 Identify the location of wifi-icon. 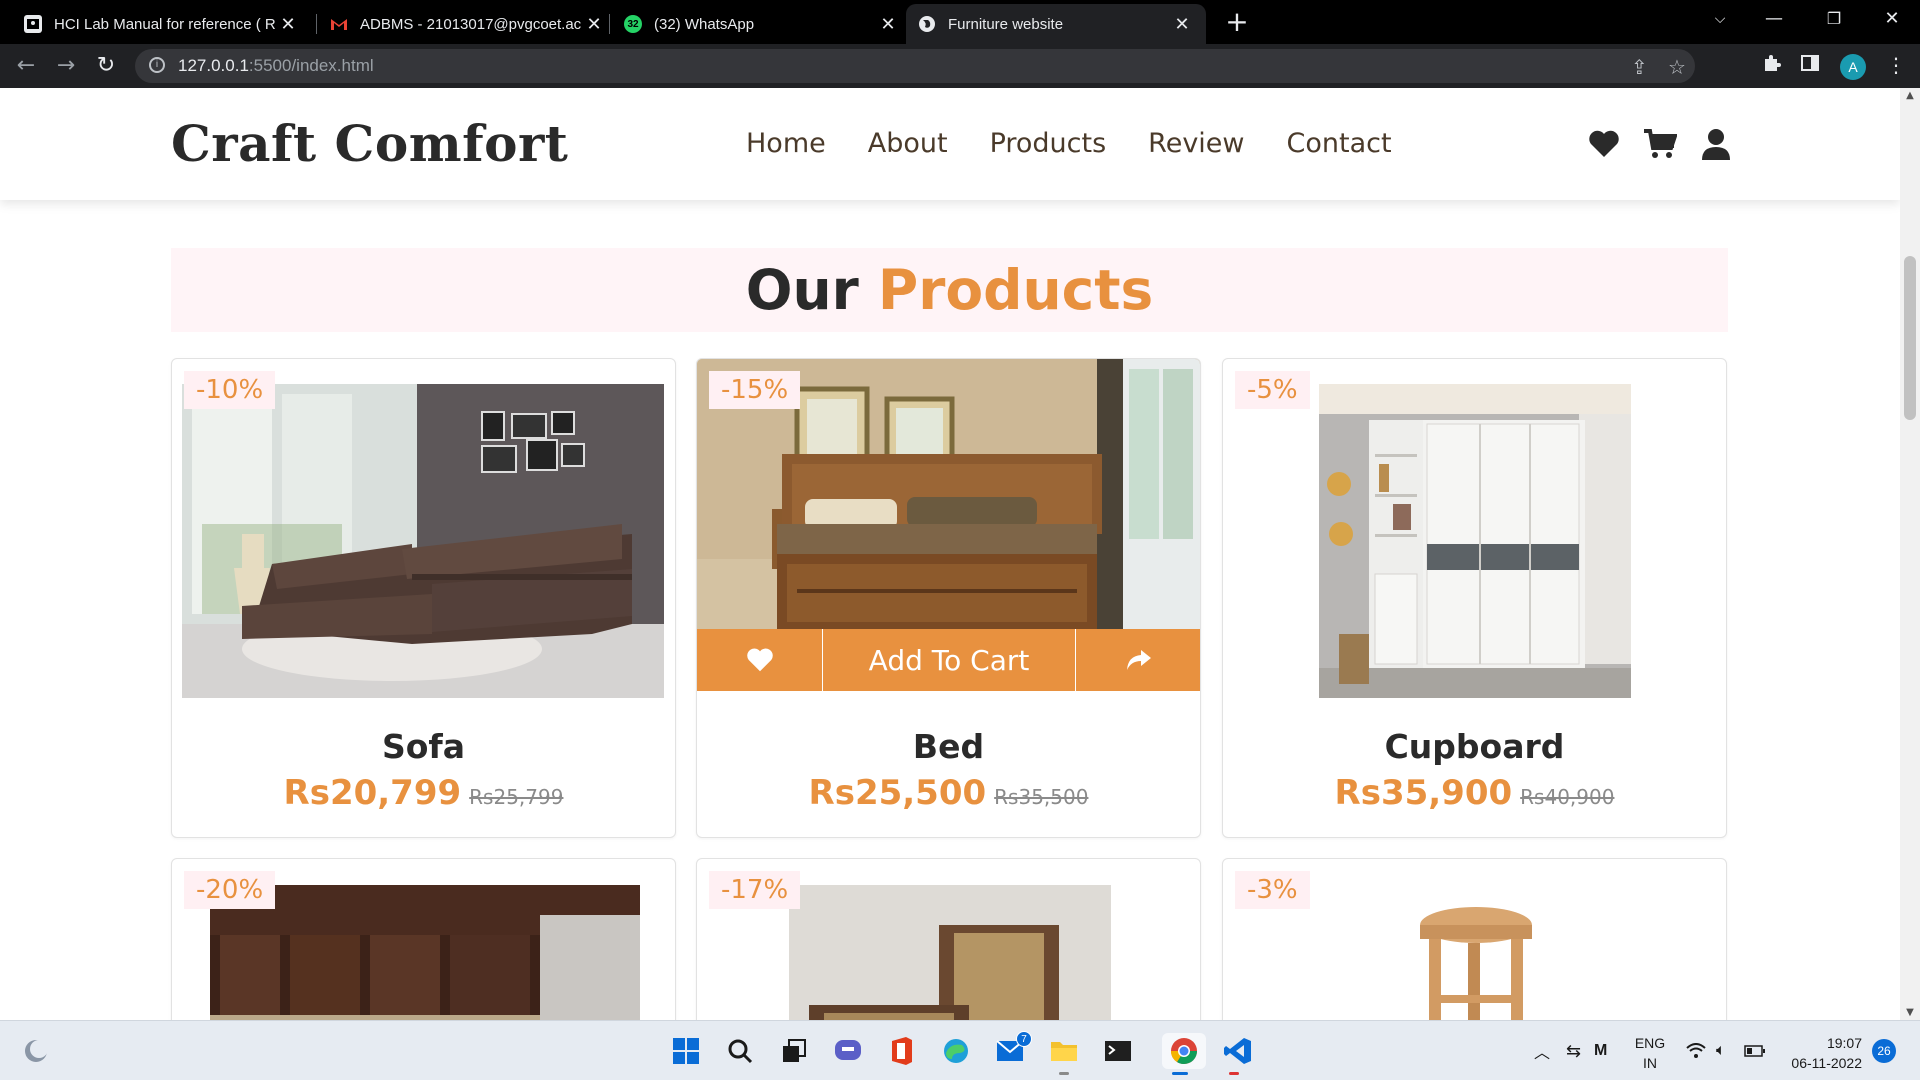
(1696, 1050).